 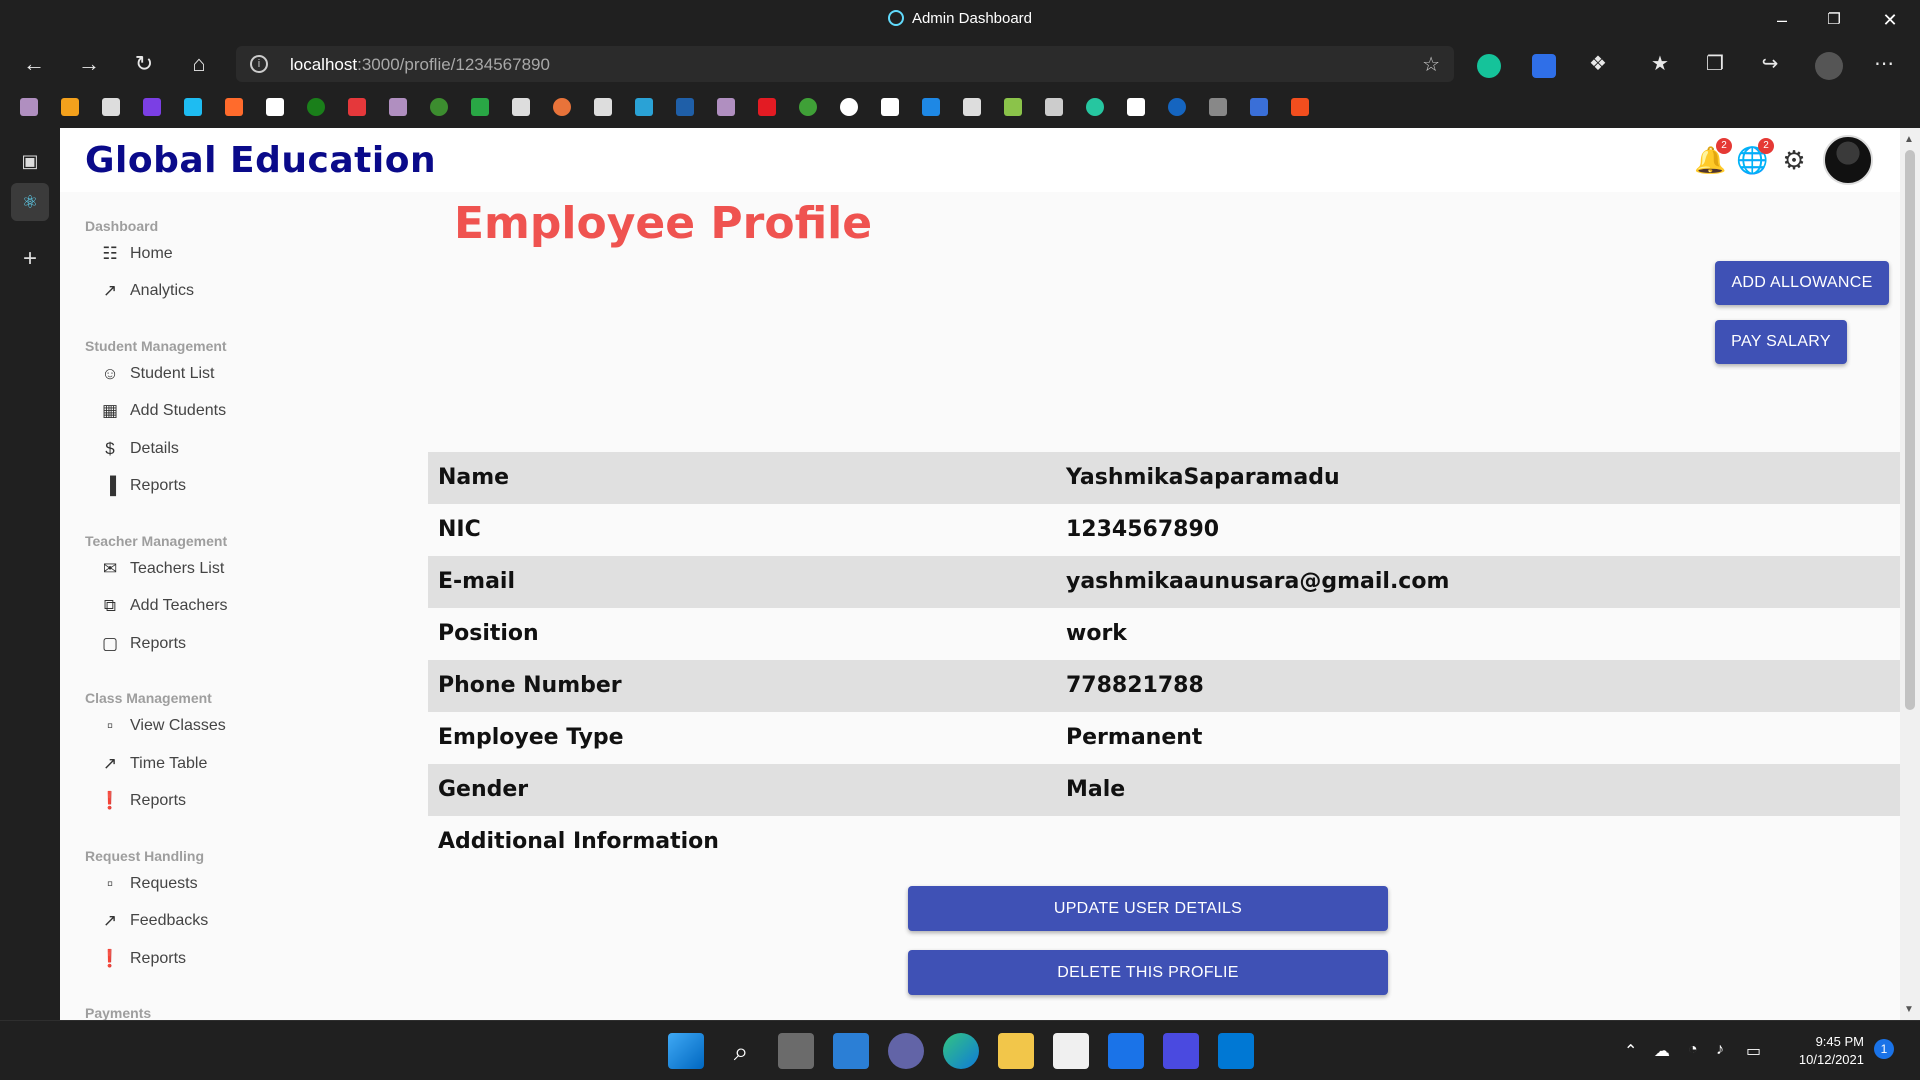 What do you see at coordinates (146, 291) in the screenshot?
I see `sidebar-item-analytics: ↗ Analytics` at bounding box center [146, 291].